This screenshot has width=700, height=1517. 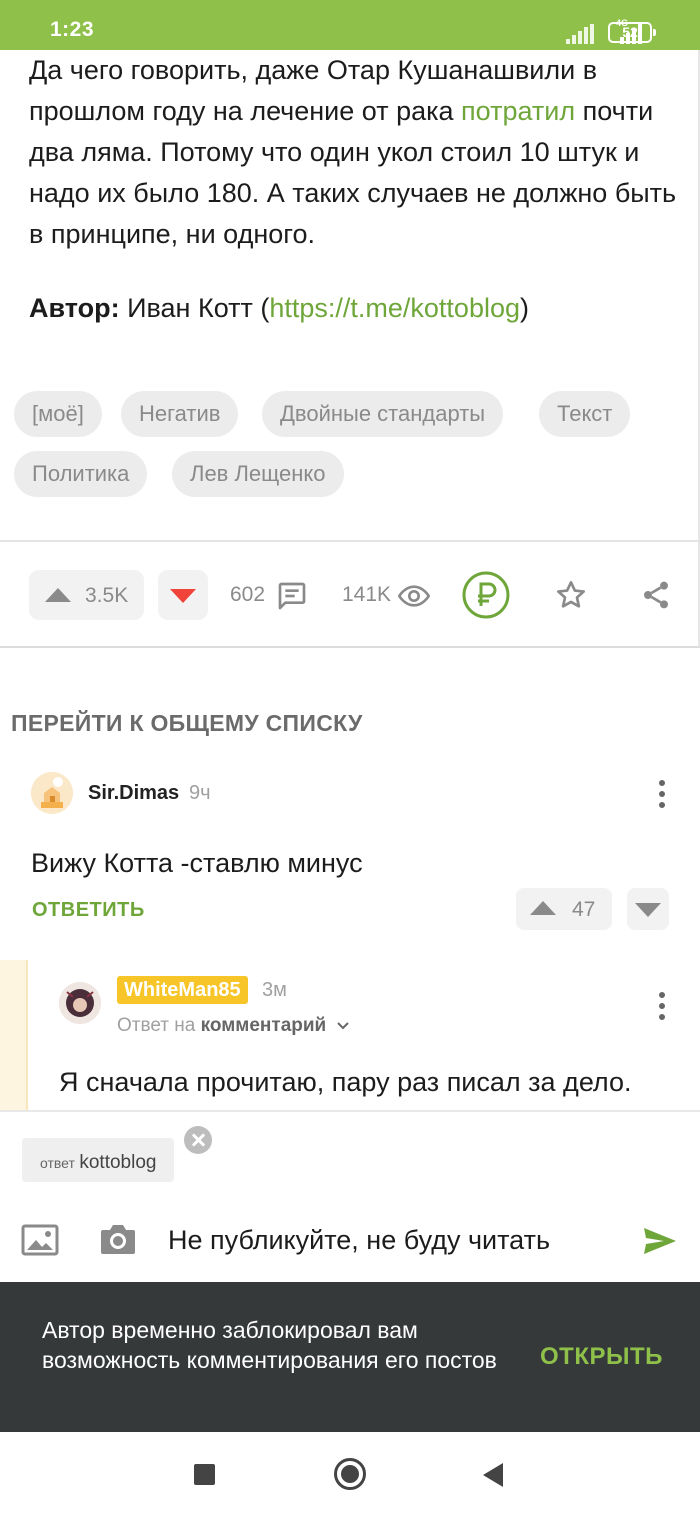 I want to click on comments-count: 602, so click(x=248, y=594).